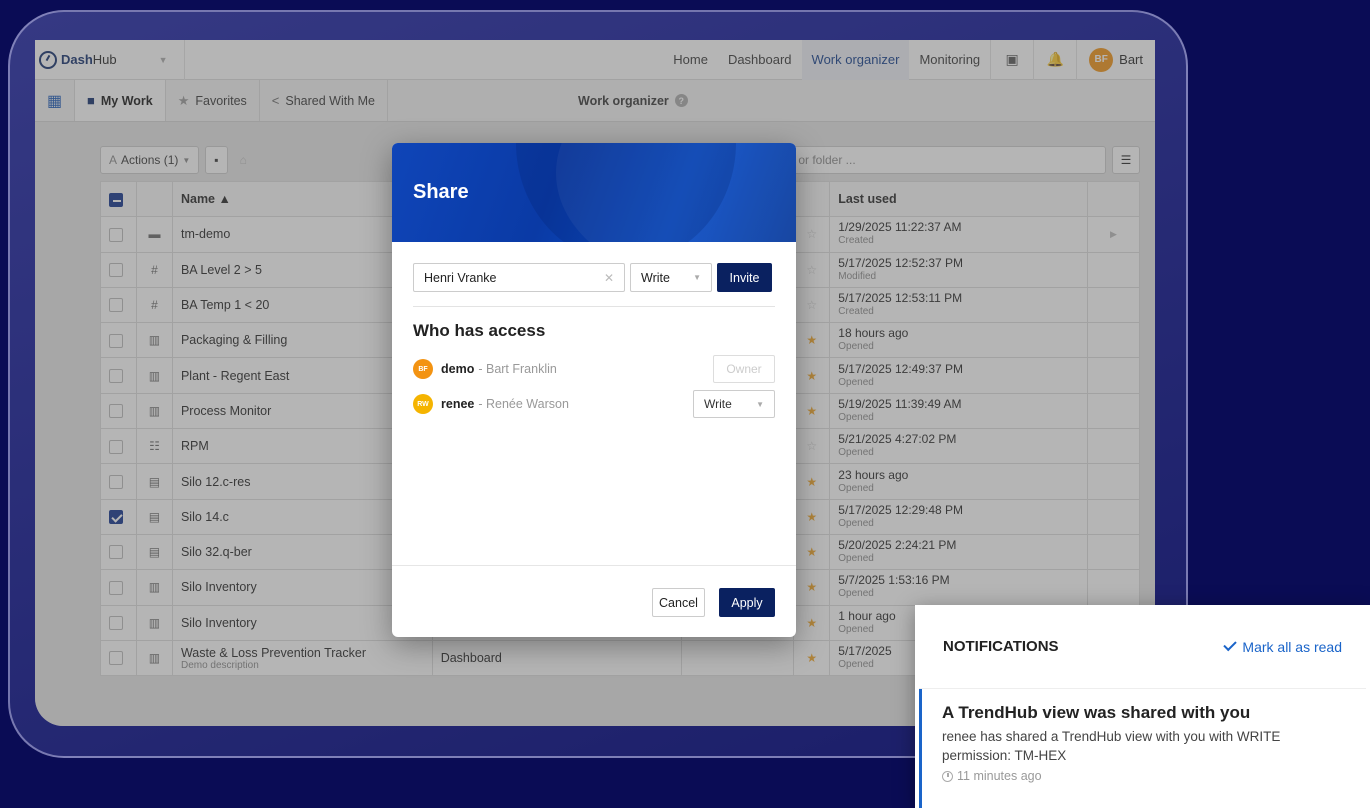 The image size is (1370, 808). I want to click on mark-all-read-link: Mark all as read, so click(1282, 646).